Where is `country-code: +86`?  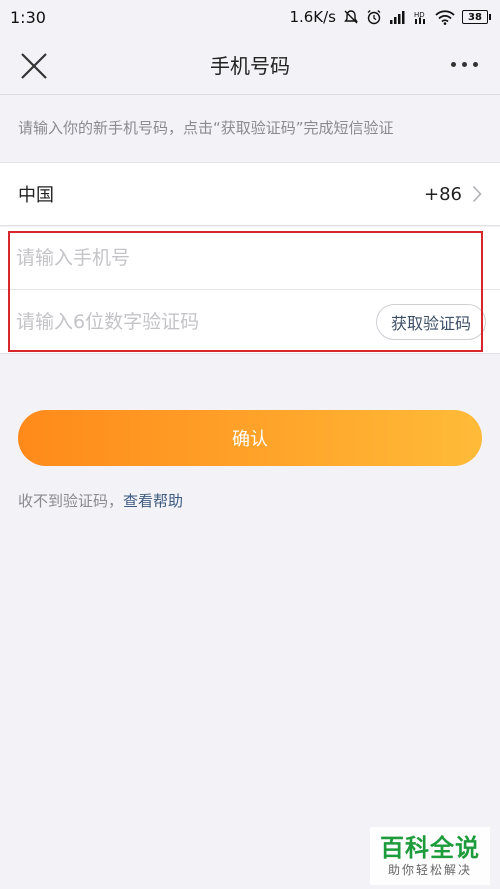
country-code: +86 is located at coordinates (443, 194).